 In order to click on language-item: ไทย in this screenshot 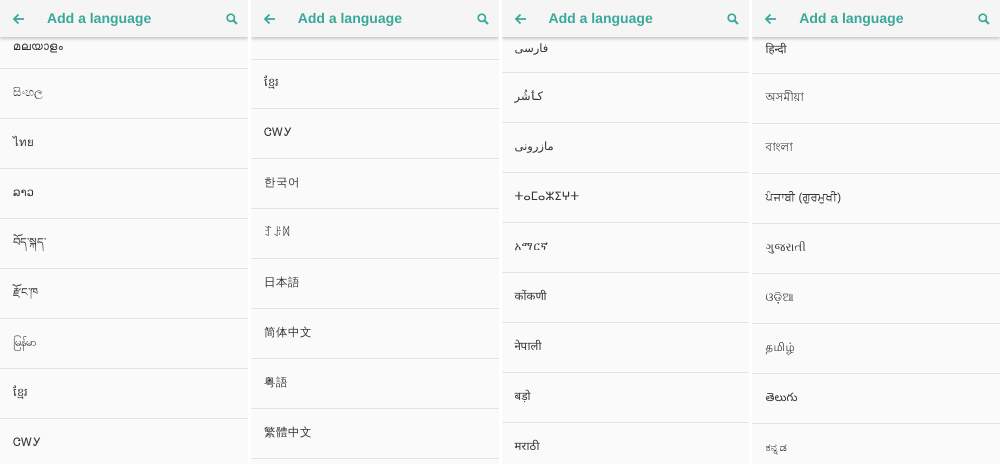, I will do `click(124, 144)`.